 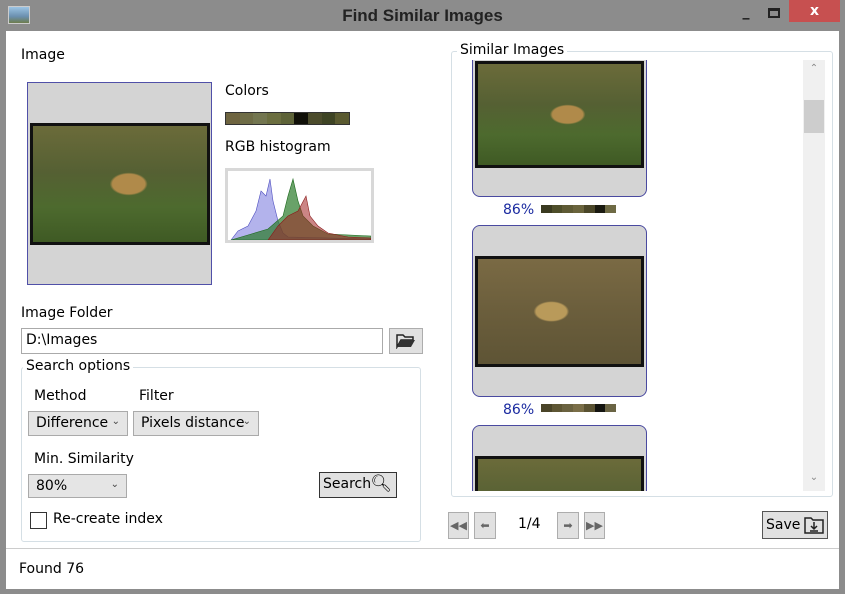 I want to click on method-value: Difference, so click(x=72, y=423).